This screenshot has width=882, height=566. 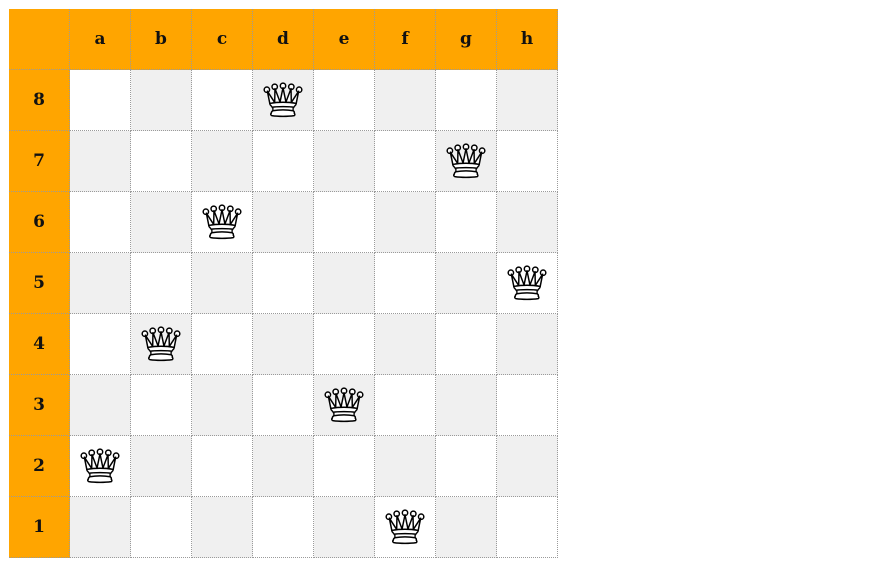 What do you see at coordinates (100, 527) in the screenshot?
I see `square-a1` at bounding box center [100, 527].